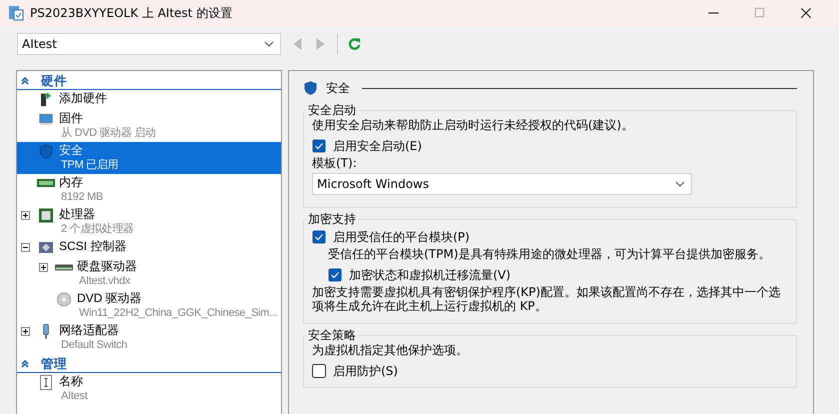 This screenshot has height=414, width=839. I want to click on sidebar-item: 网络适配器 Default Switch, so click(149, 338).